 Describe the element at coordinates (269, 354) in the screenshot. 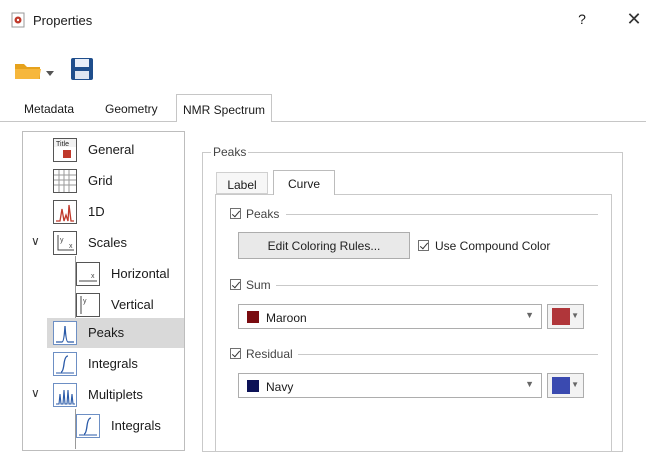

I see `residual-checkbox-label: Residual` at that location.